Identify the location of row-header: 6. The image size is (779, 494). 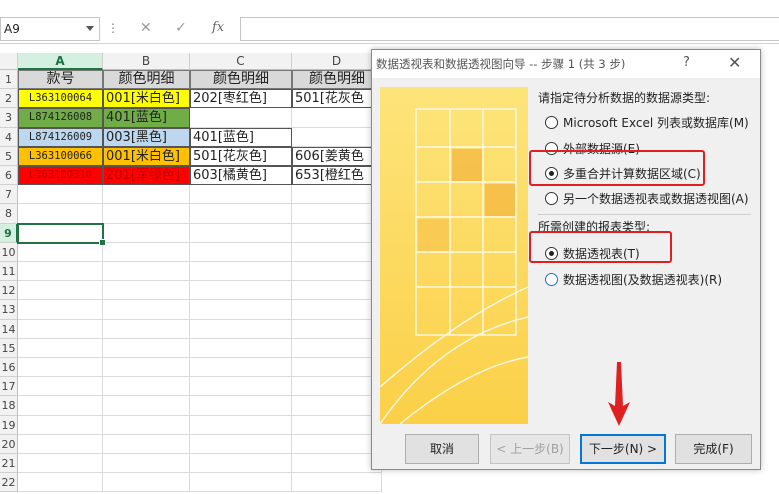
(9, 176).